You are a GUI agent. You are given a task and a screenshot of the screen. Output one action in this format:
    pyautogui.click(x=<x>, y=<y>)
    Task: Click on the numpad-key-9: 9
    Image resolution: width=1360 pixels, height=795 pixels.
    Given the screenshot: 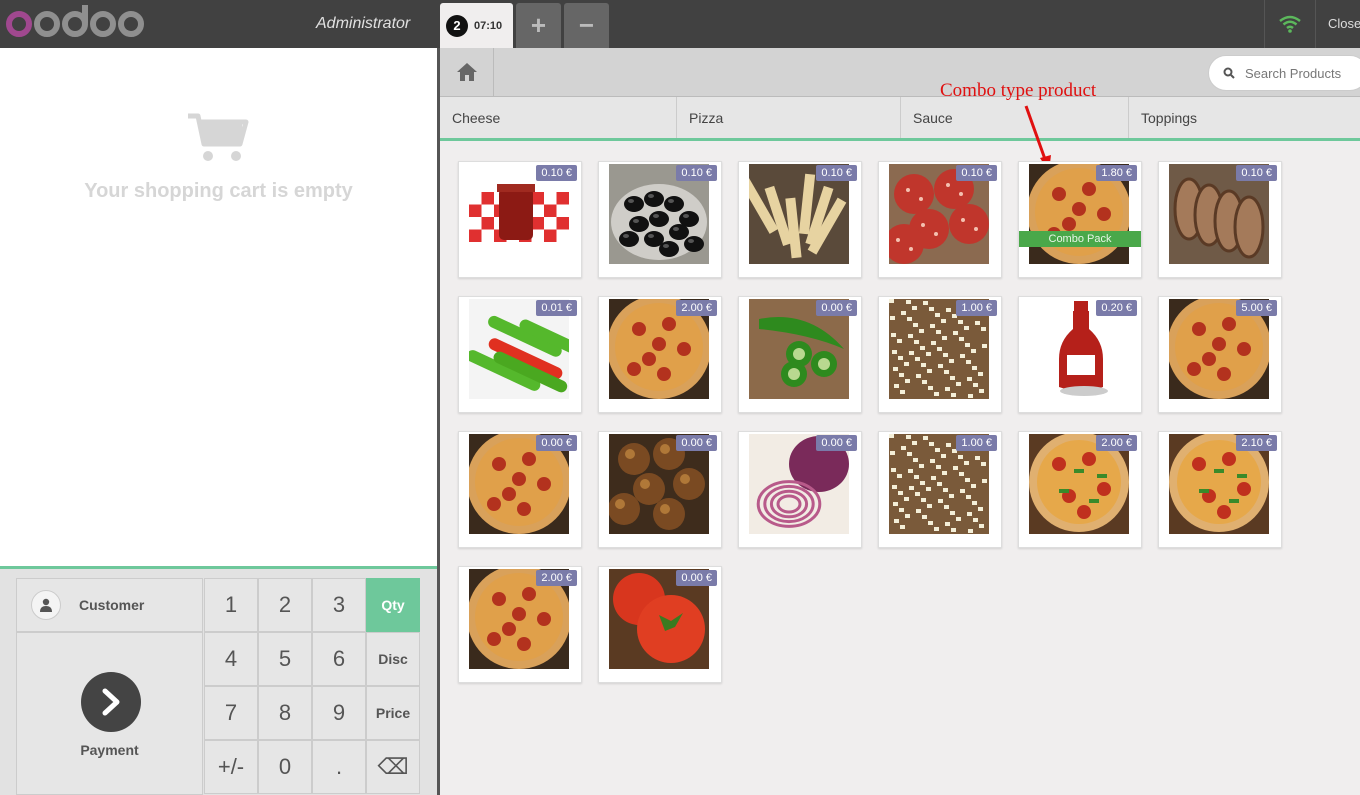 What is the action you would take?
    pyautogui.click(x=339, y=713)
    